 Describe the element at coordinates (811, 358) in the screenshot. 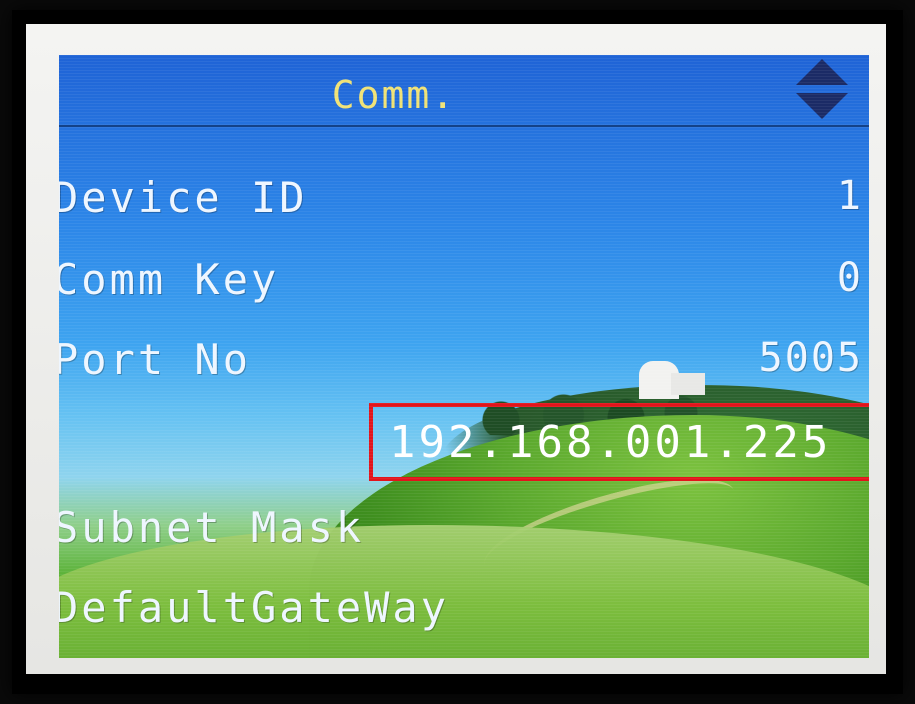

I see `field-value-port-no: 5005` at that location.